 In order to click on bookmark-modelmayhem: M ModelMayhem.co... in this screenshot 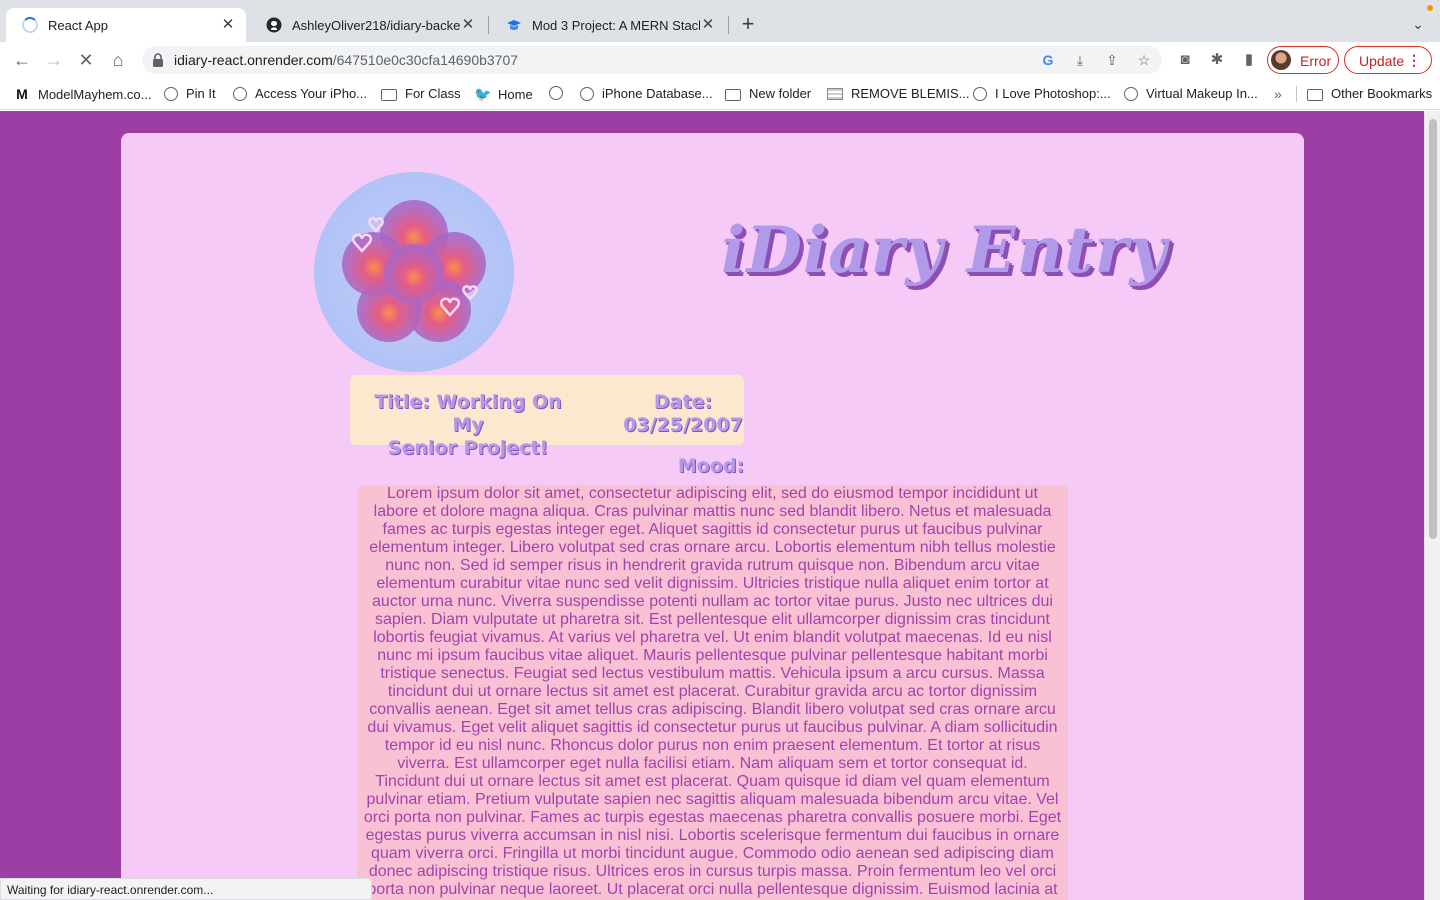, I will do `click(82, 94)`.